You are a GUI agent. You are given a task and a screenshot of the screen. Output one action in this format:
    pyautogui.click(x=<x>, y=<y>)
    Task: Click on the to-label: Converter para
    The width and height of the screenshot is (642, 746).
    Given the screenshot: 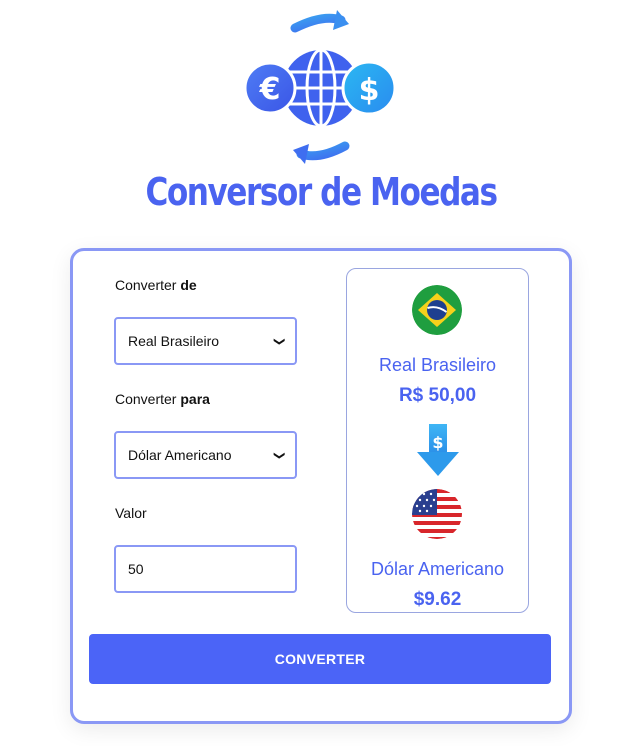 What is the action you would take?
    pyautogui.click(x=162, y=399)
    